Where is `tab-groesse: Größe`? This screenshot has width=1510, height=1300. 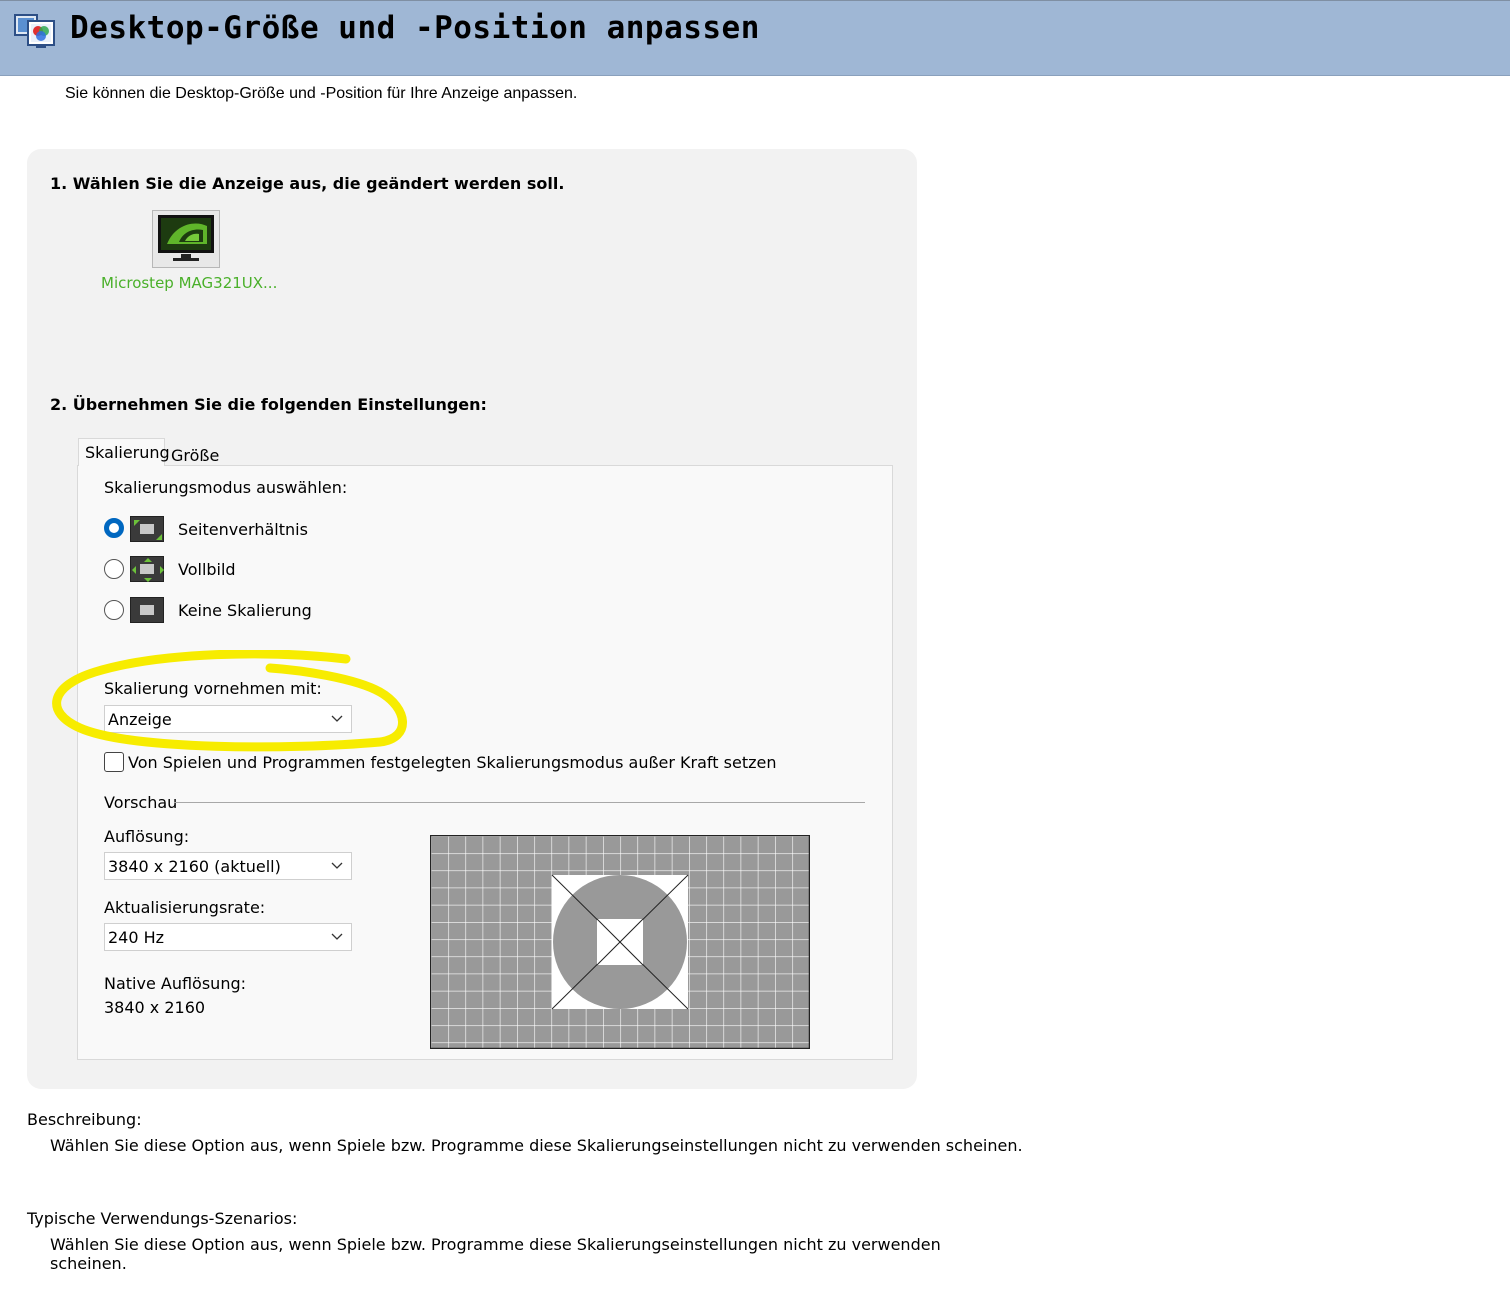
tab-groesse: Größe is located at coordinates (192, 454).